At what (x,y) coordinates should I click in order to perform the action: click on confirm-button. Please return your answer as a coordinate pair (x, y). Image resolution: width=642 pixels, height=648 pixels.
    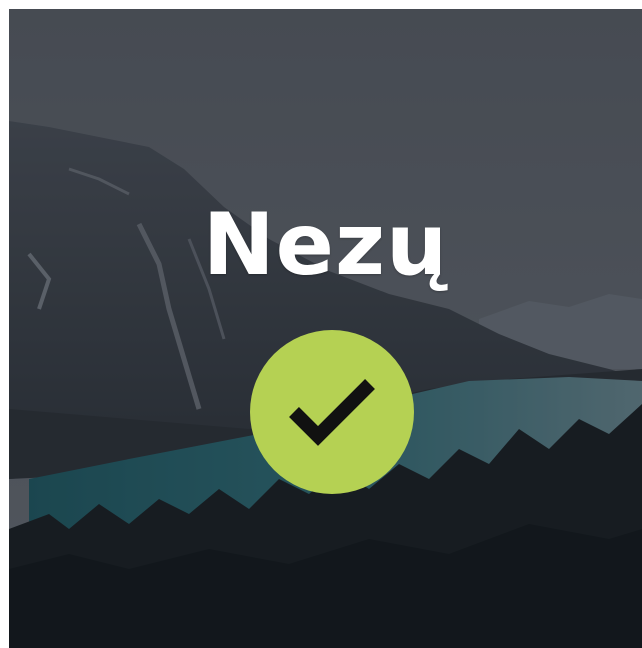
    Looking at the image, I should click on (332, 412).